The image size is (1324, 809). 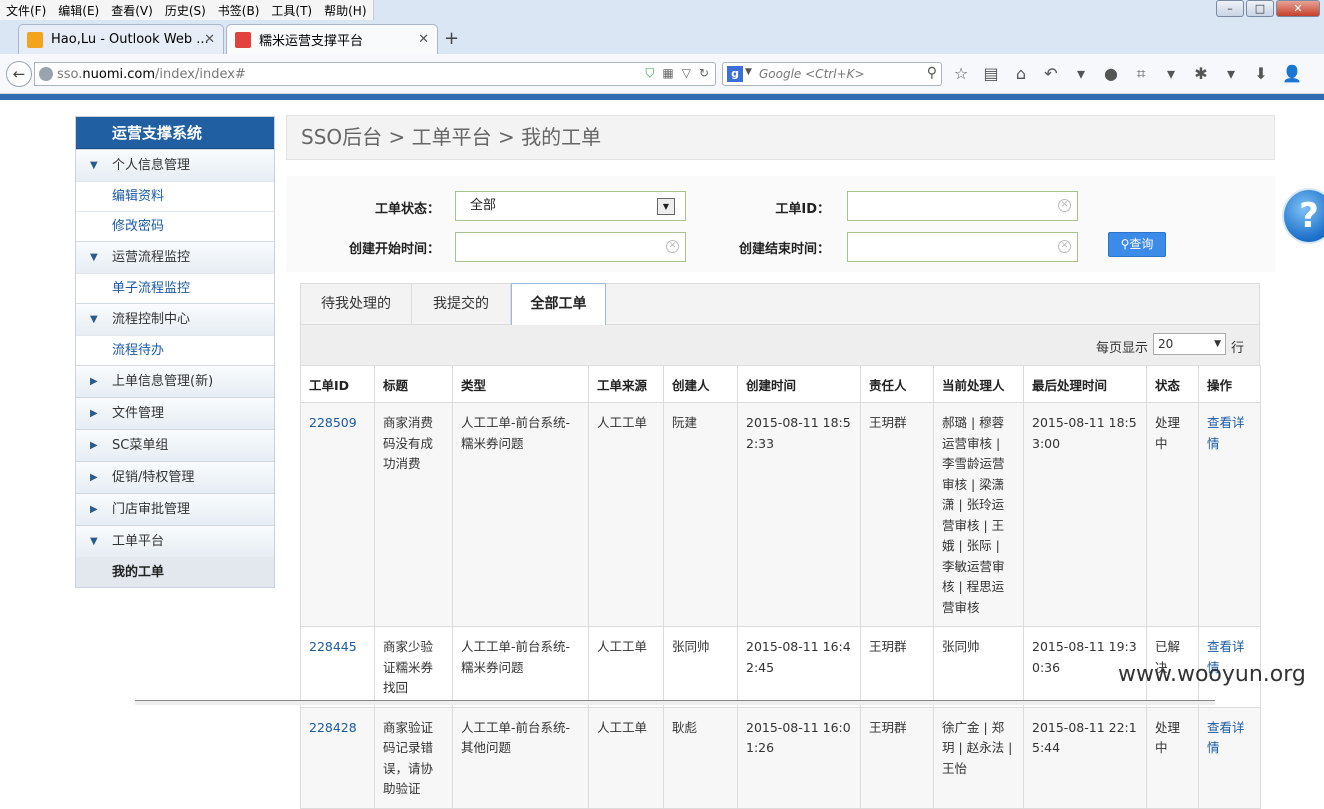 I want to click on download-icon: ⬇, so click(x=1261, y=74).